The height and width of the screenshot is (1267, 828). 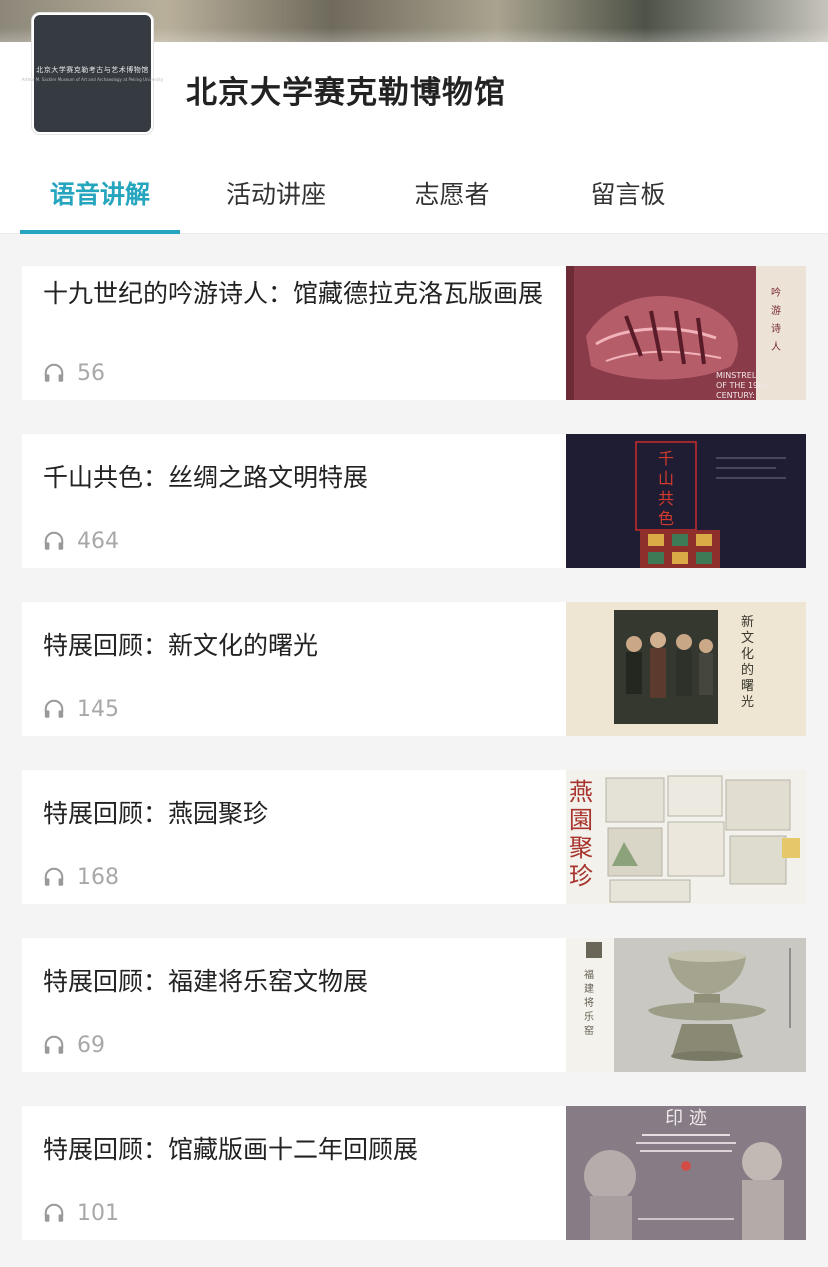 I want to click on poster-celadon-cup-thumbnail: 福 建 将 乐 窑, so click(x=686, y=1005).